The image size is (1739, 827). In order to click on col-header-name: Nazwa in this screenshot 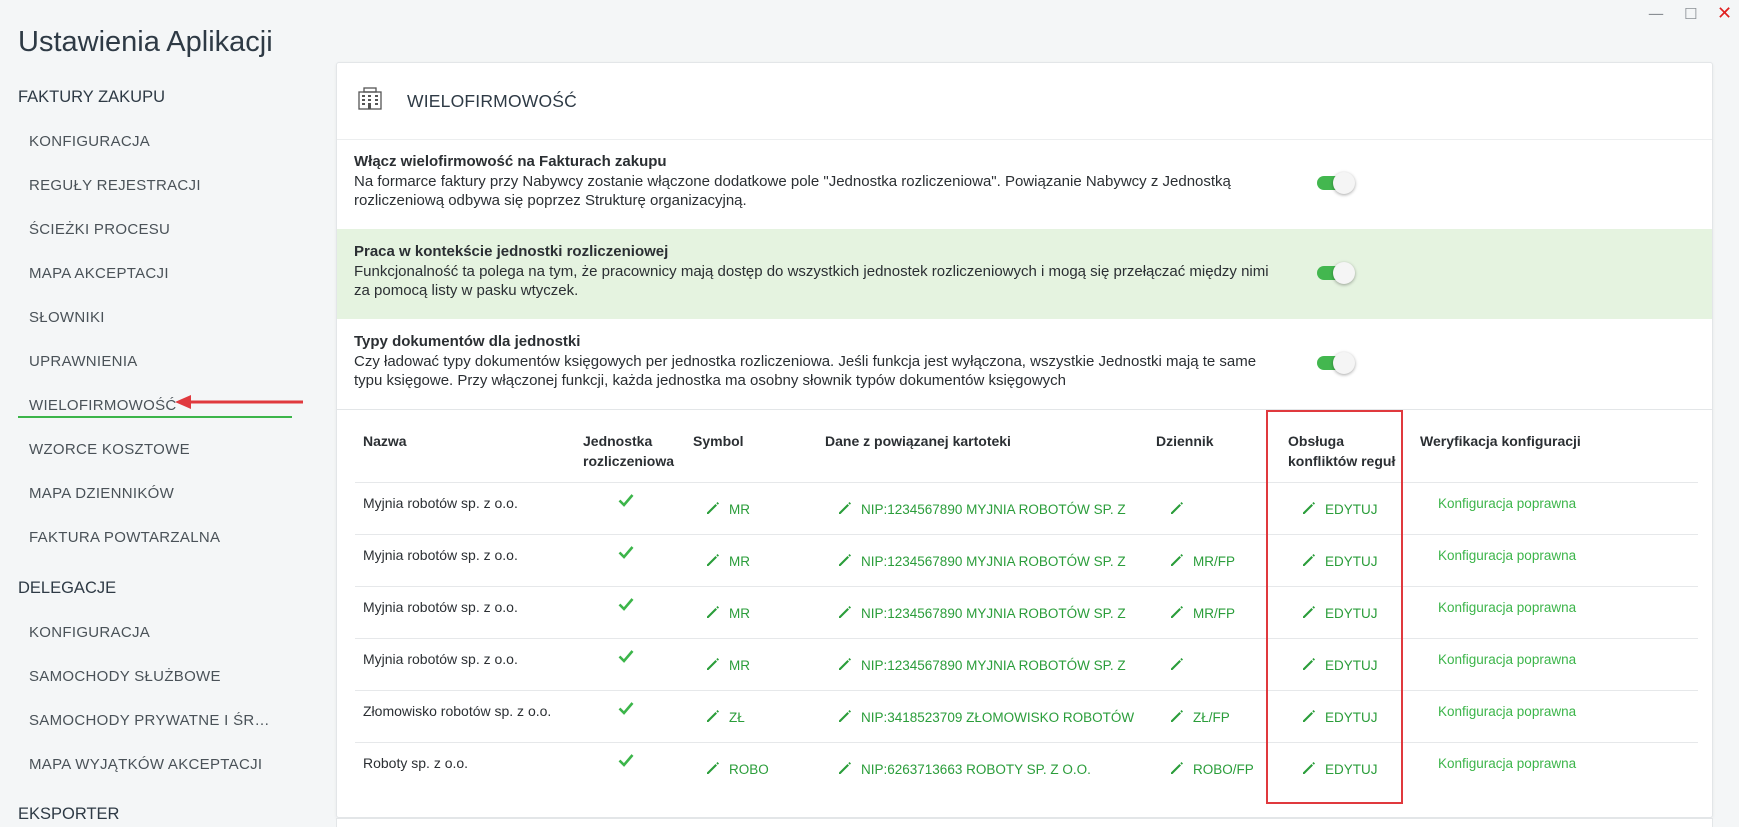, I will do `click(385, 441)`.